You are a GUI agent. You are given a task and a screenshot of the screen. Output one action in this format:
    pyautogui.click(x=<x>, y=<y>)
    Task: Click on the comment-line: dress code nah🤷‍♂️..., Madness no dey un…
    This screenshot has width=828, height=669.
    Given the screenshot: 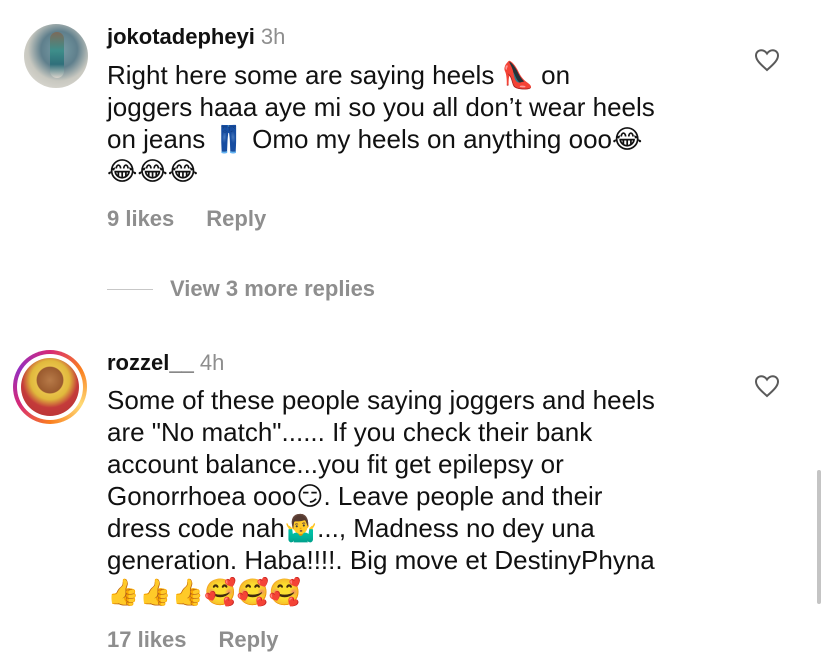 What is the action you would take?
    pyautogui.click(x=351, y=528)
    